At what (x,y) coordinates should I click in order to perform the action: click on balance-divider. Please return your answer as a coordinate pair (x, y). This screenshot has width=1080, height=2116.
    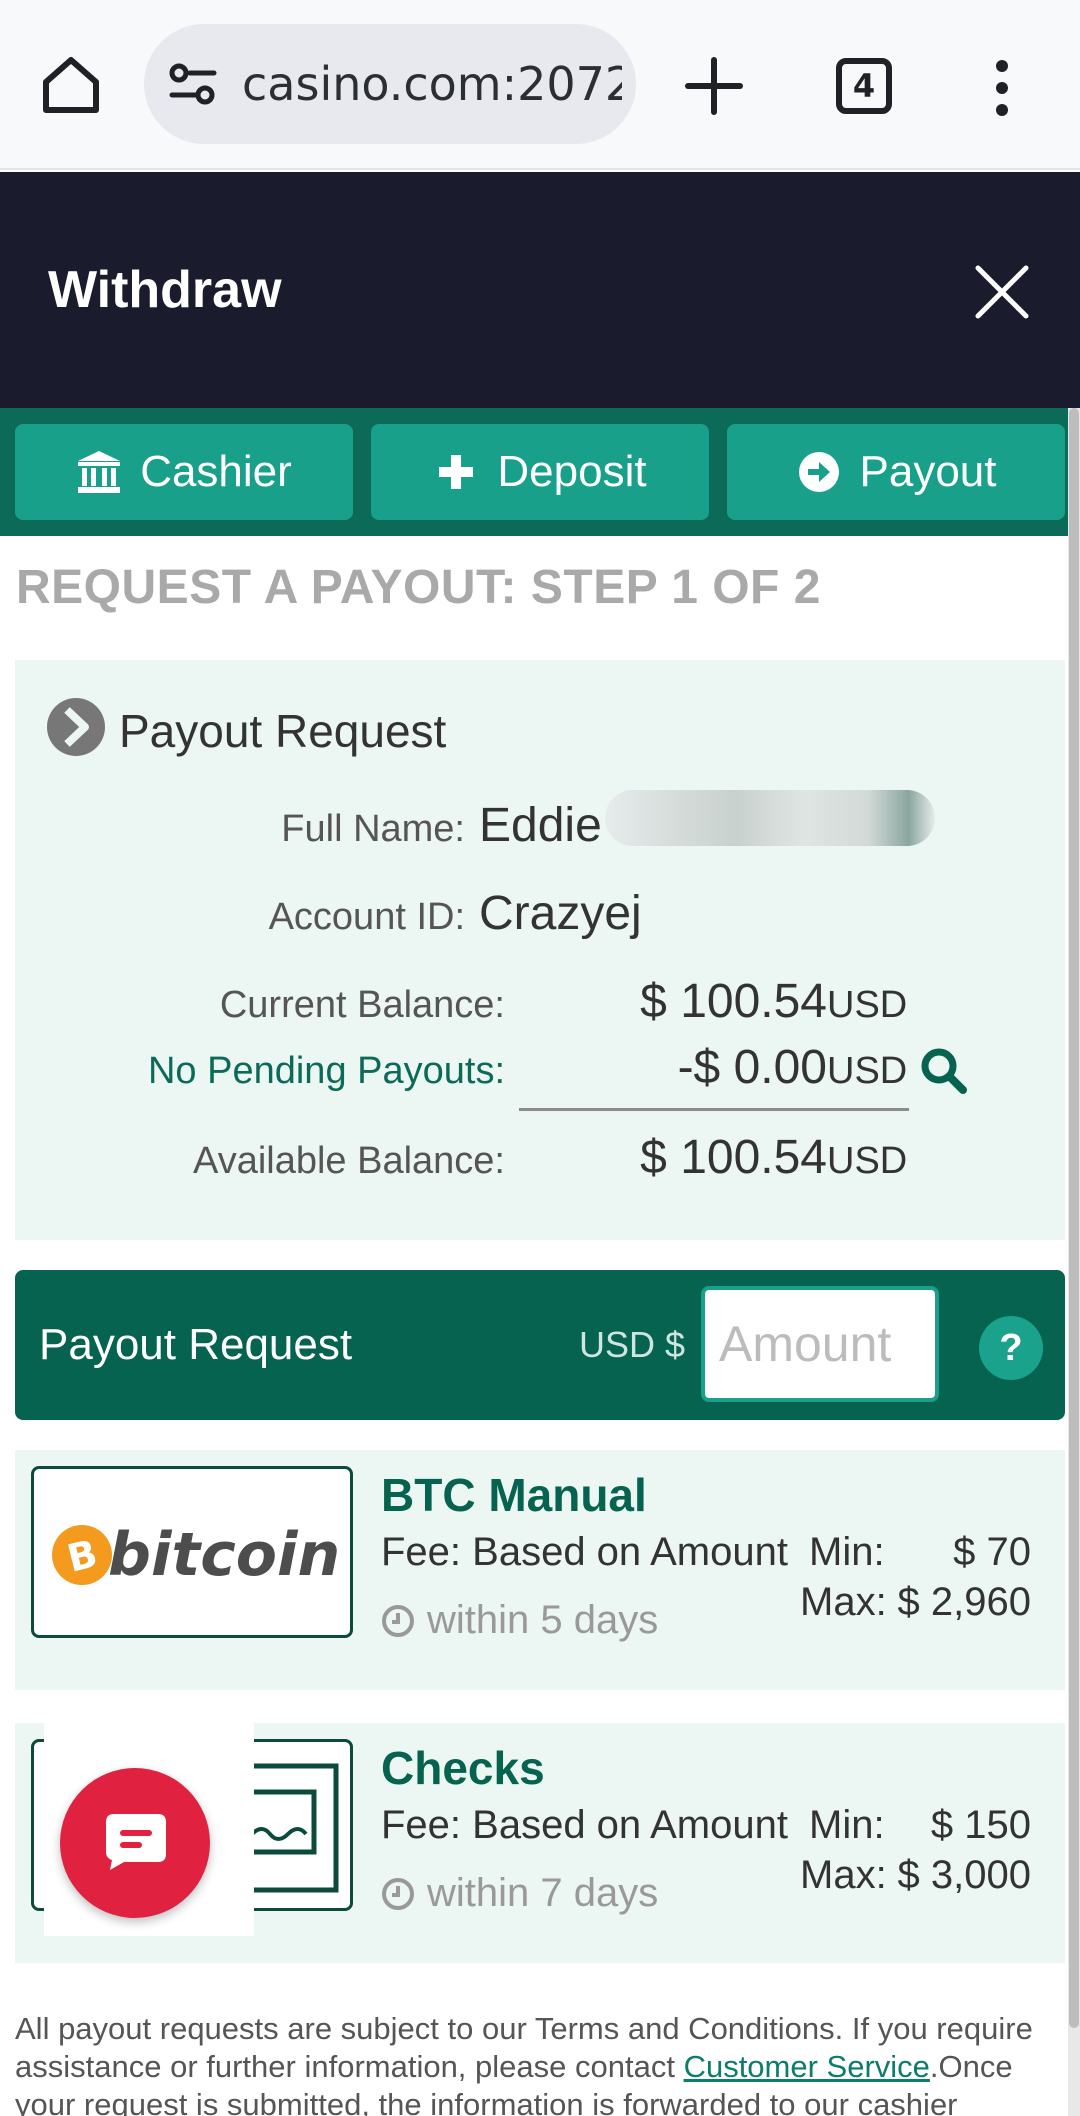
    Looking at the image, I should click on (714, 1109).